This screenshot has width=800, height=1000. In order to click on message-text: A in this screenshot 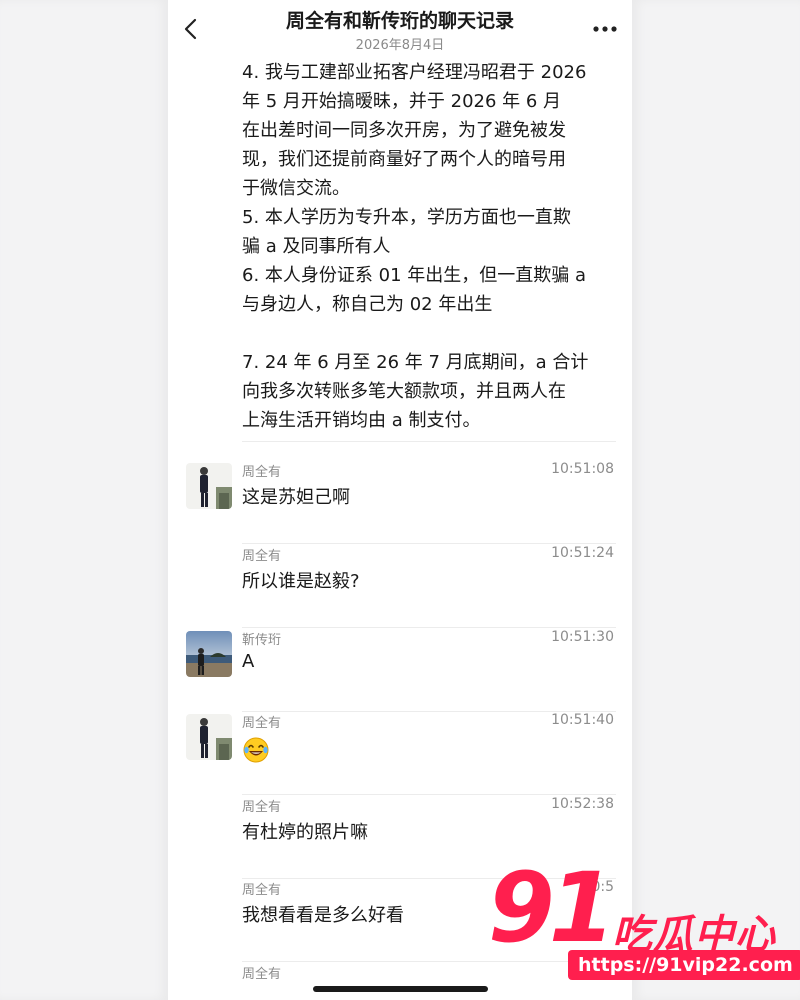, I will do `click(248, 661)`.